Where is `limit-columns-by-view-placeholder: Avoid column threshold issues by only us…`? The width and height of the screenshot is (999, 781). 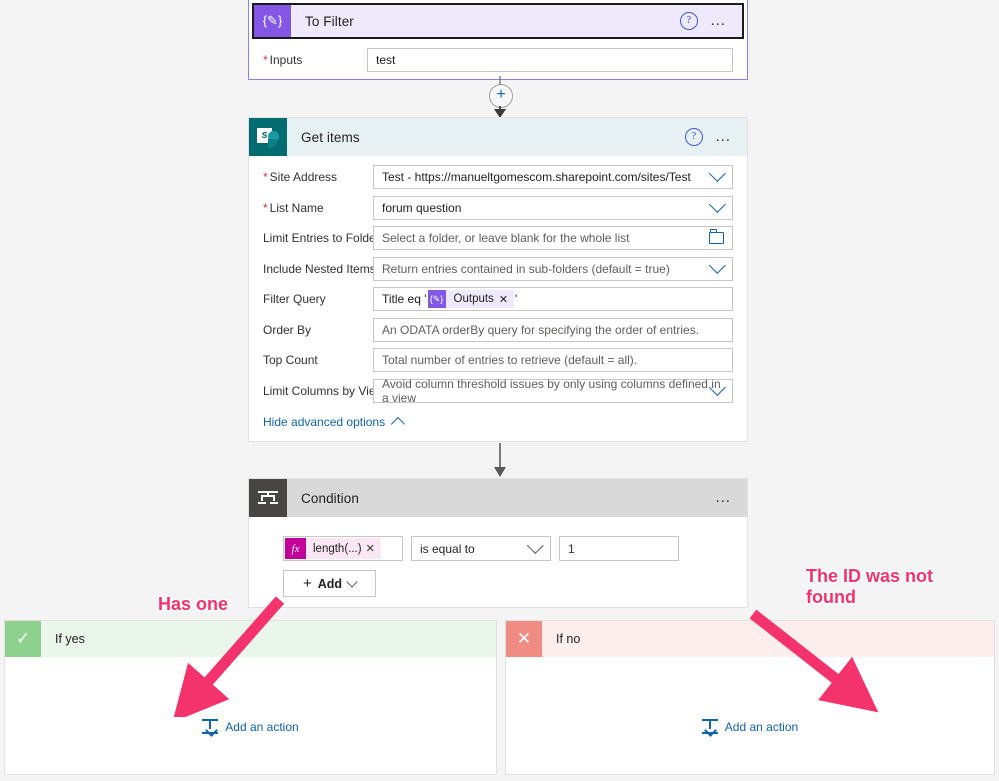
limit-columns-by-view-placeholder: Avoid column threshold issues by only us… is located at coordinates (551, 390).